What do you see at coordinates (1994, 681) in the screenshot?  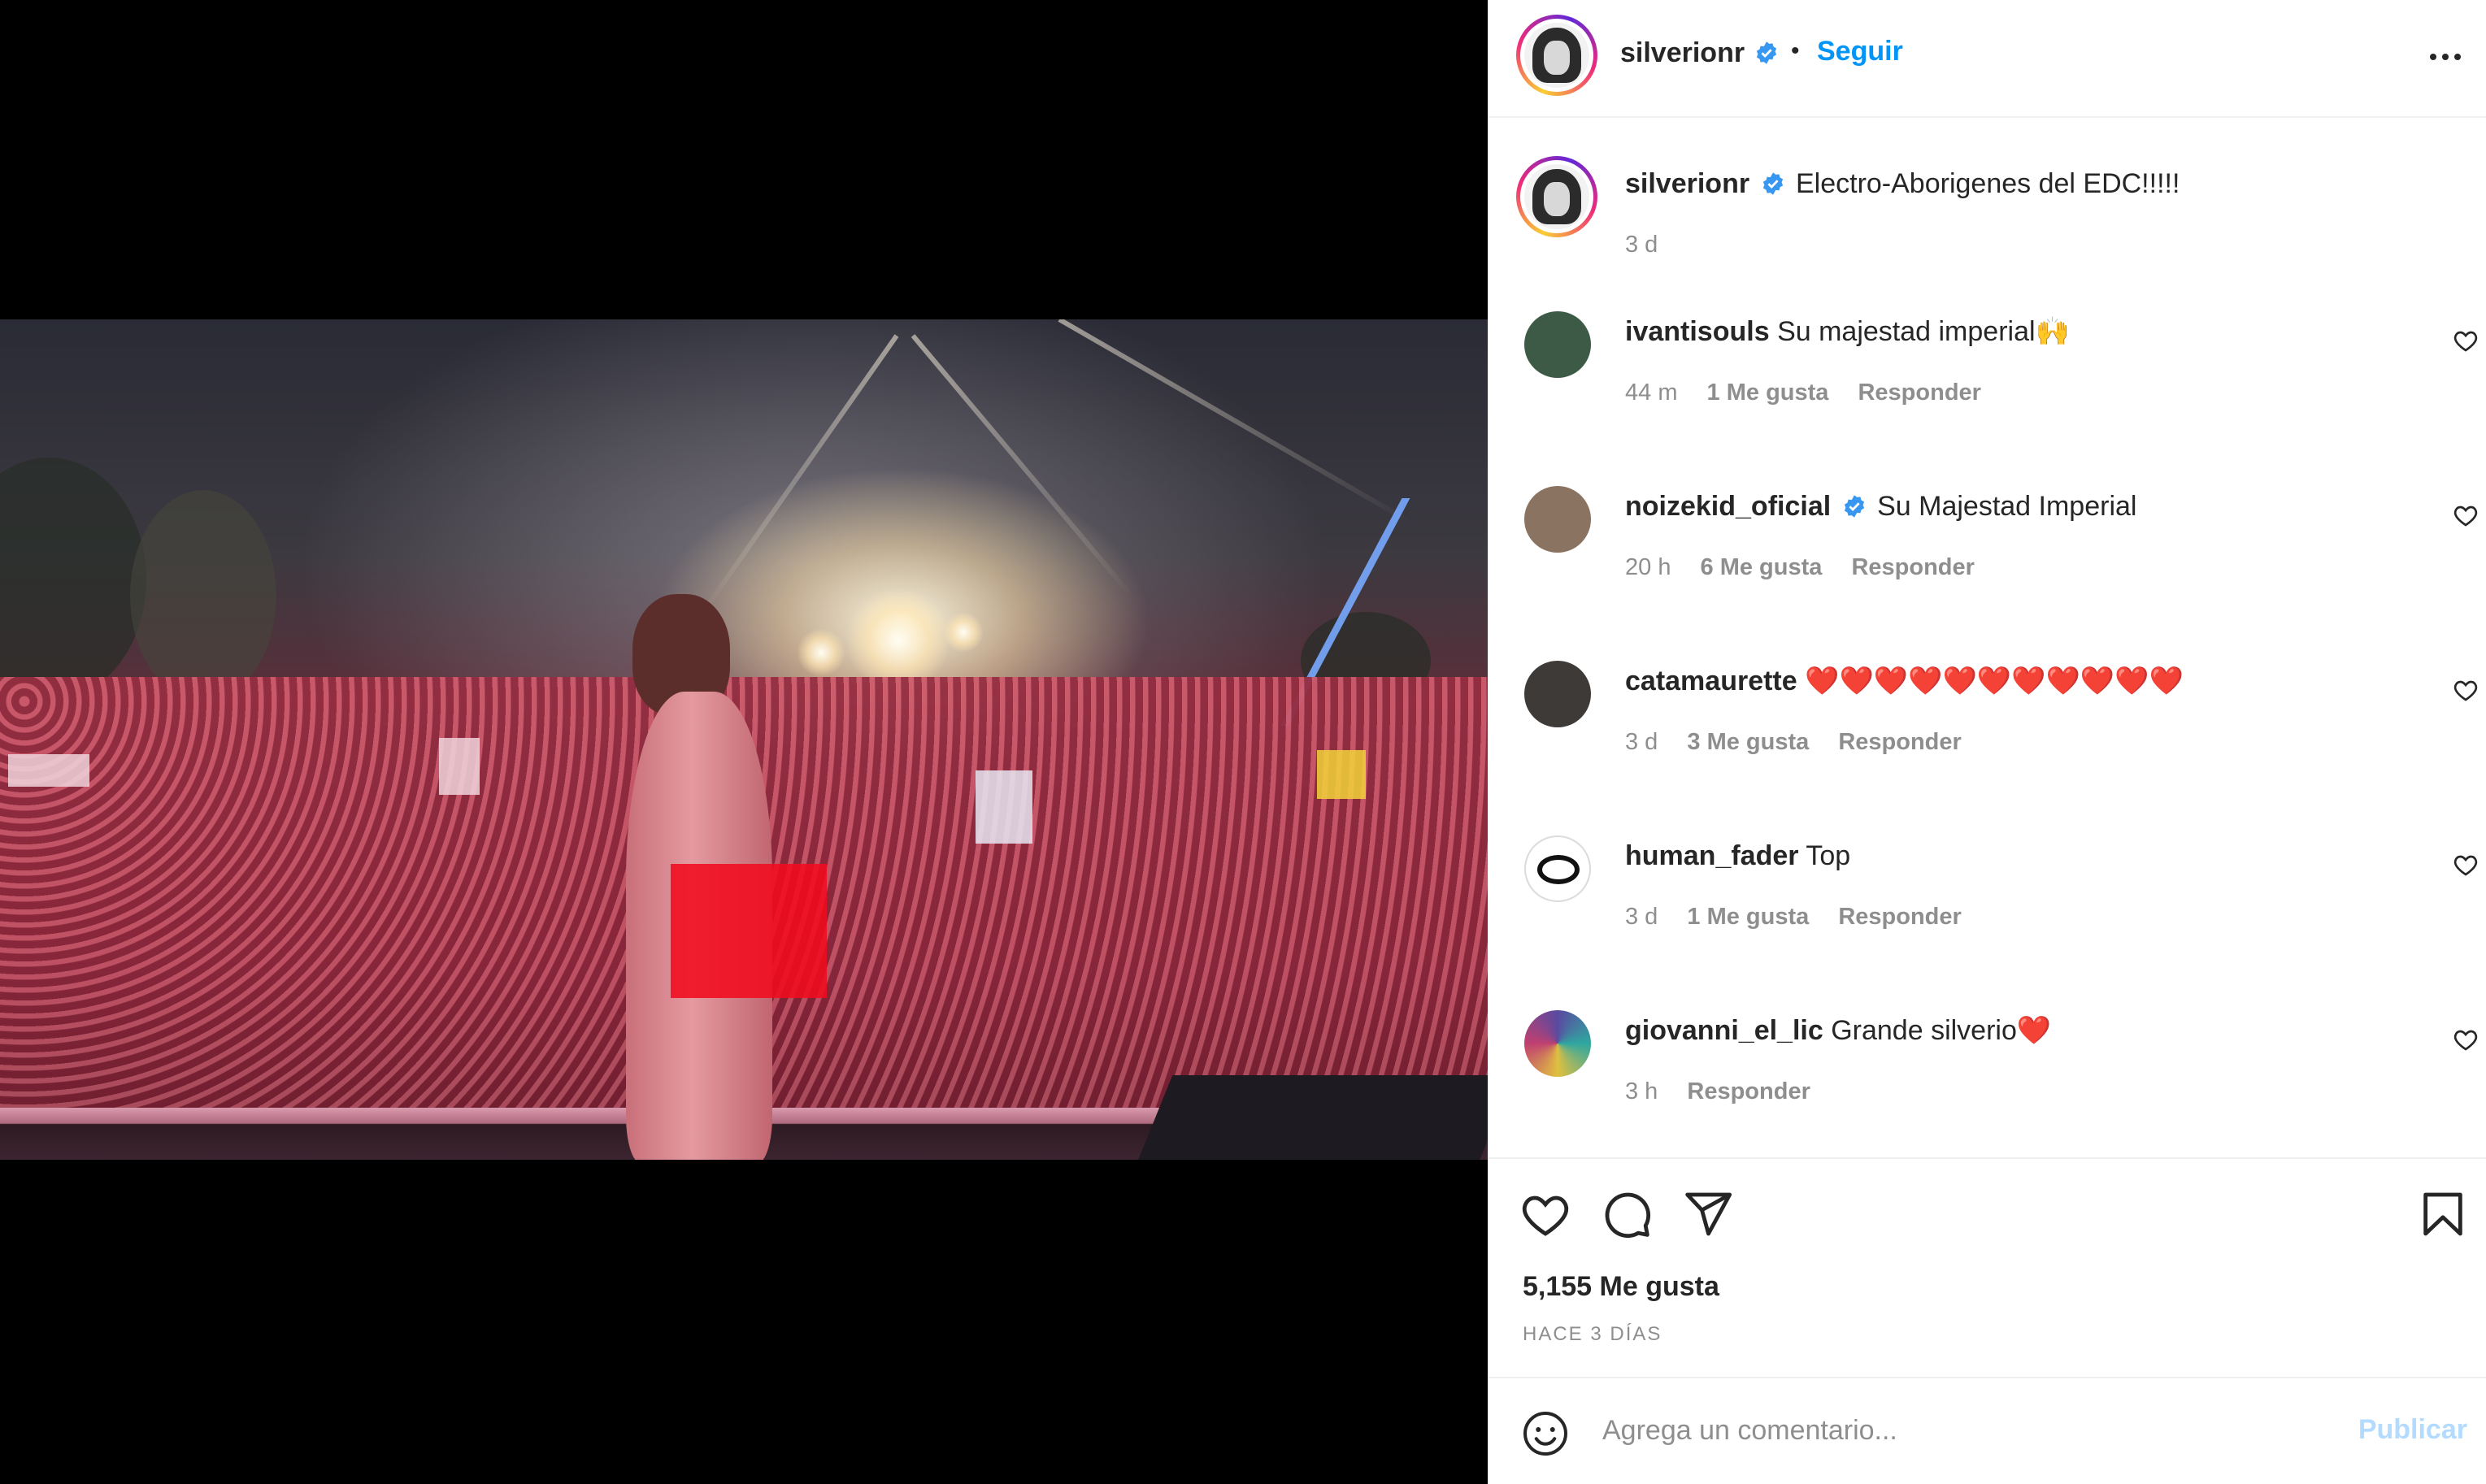 I see `comment-body: ❤️❤️❤️❤️❤️❤️❤️❤️❤️❤️❤️` at bounding box center [1994, 681].